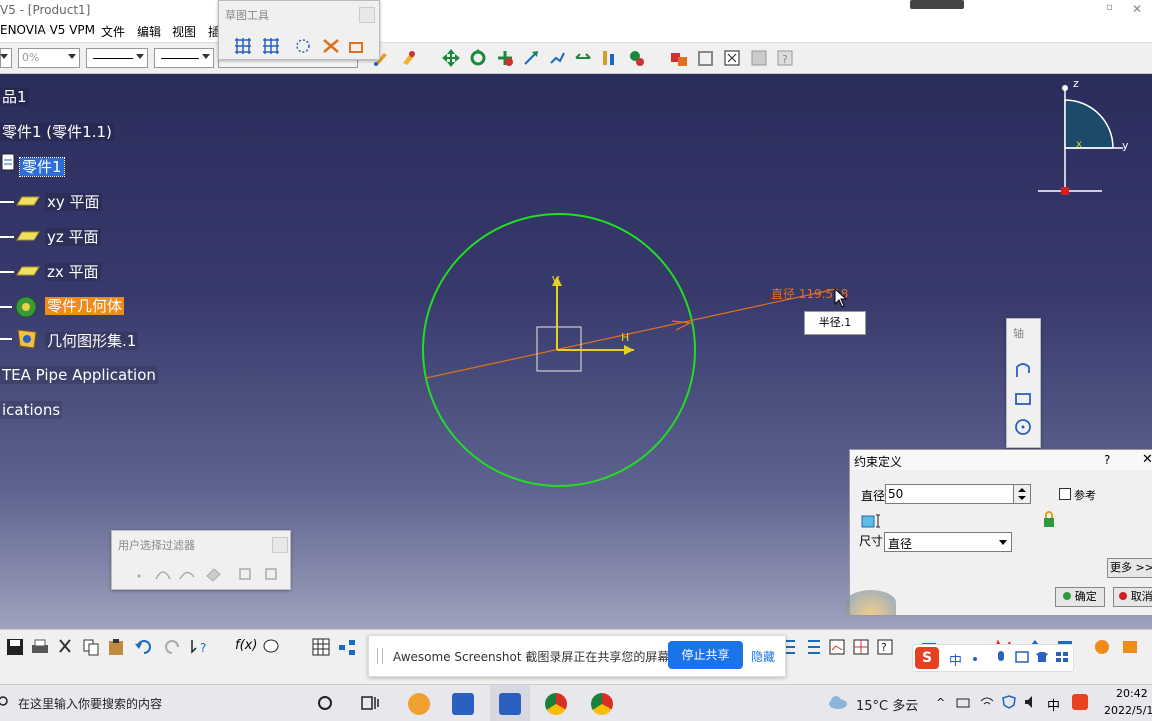 The height and width of the screenshot is (721, 1152). Describe the element at coordinates (172, 647) in the screenshot. I see `redo-icon` at that location.